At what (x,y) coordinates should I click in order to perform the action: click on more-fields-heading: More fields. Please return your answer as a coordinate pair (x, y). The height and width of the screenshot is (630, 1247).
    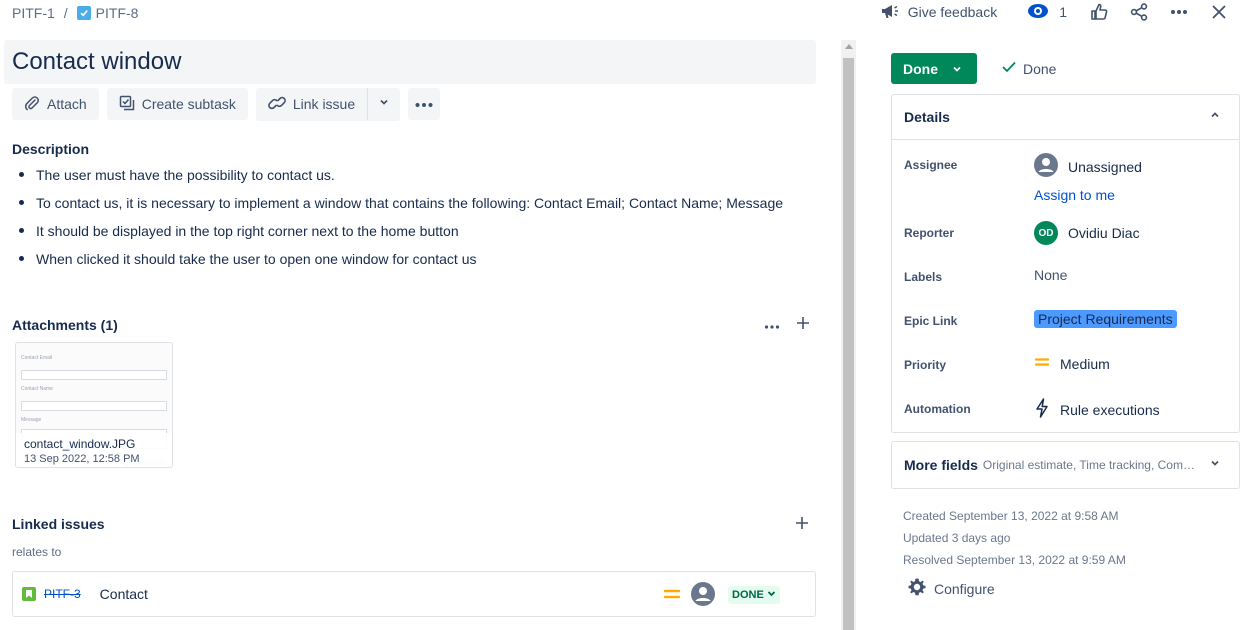
    Looking at the image, I should click on (941, 465).